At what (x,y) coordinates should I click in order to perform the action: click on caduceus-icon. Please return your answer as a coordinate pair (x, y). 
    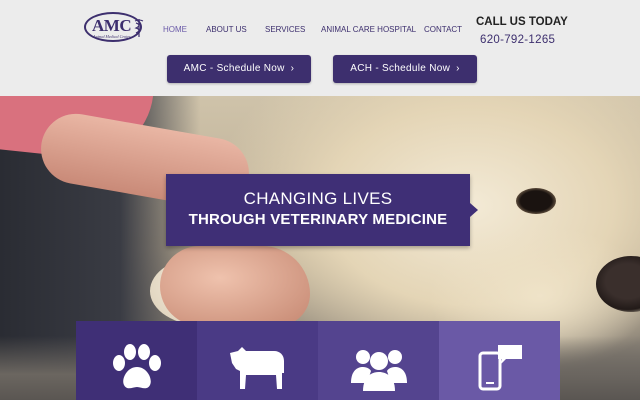
    Looking at the image, I should click on (139, 28).